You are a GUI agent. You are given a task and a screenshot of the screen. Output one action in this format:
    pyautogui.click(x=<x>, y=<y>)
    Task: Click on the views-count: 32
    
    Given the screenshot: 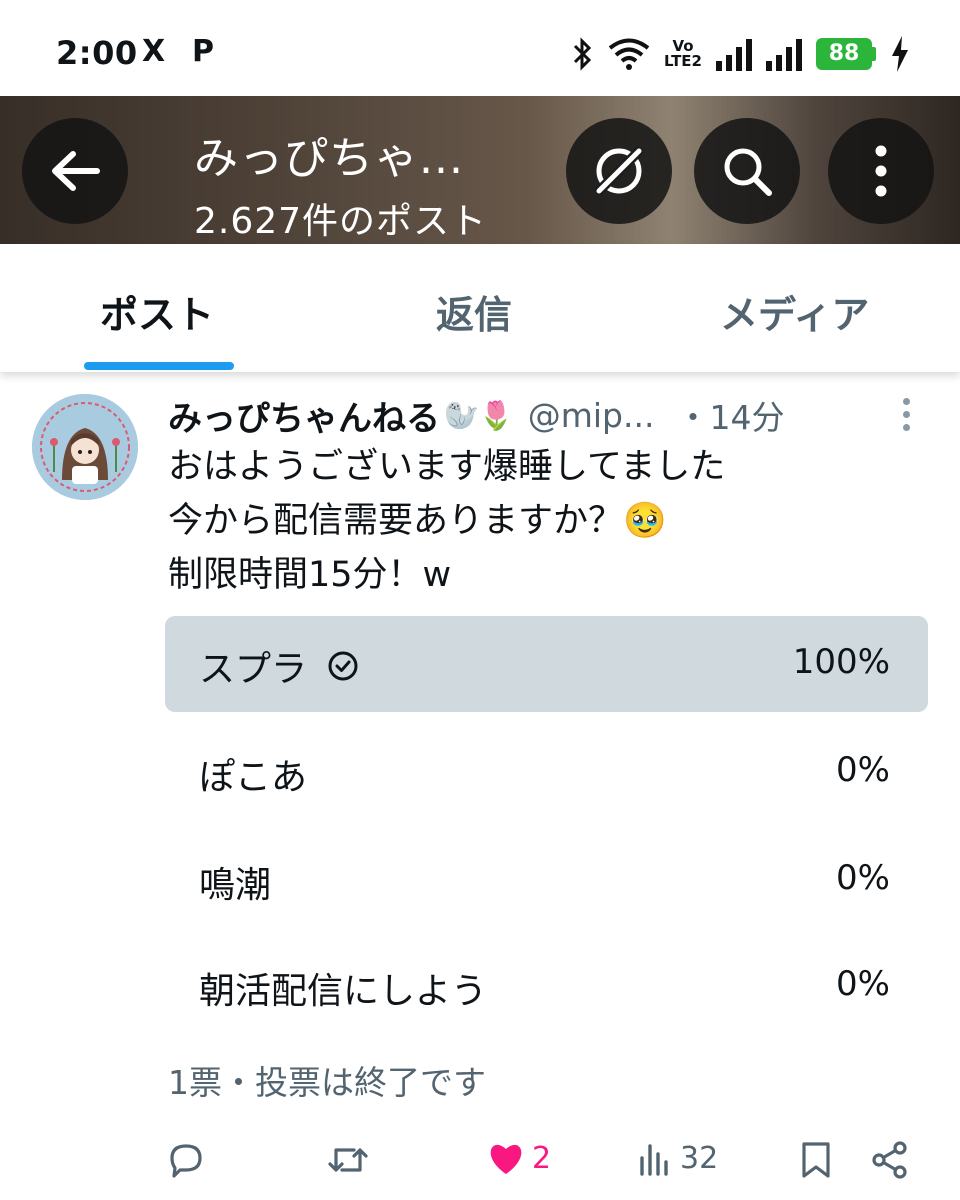 What is the action you would take?
    pyautogui.click(x=699, y=1158)
    